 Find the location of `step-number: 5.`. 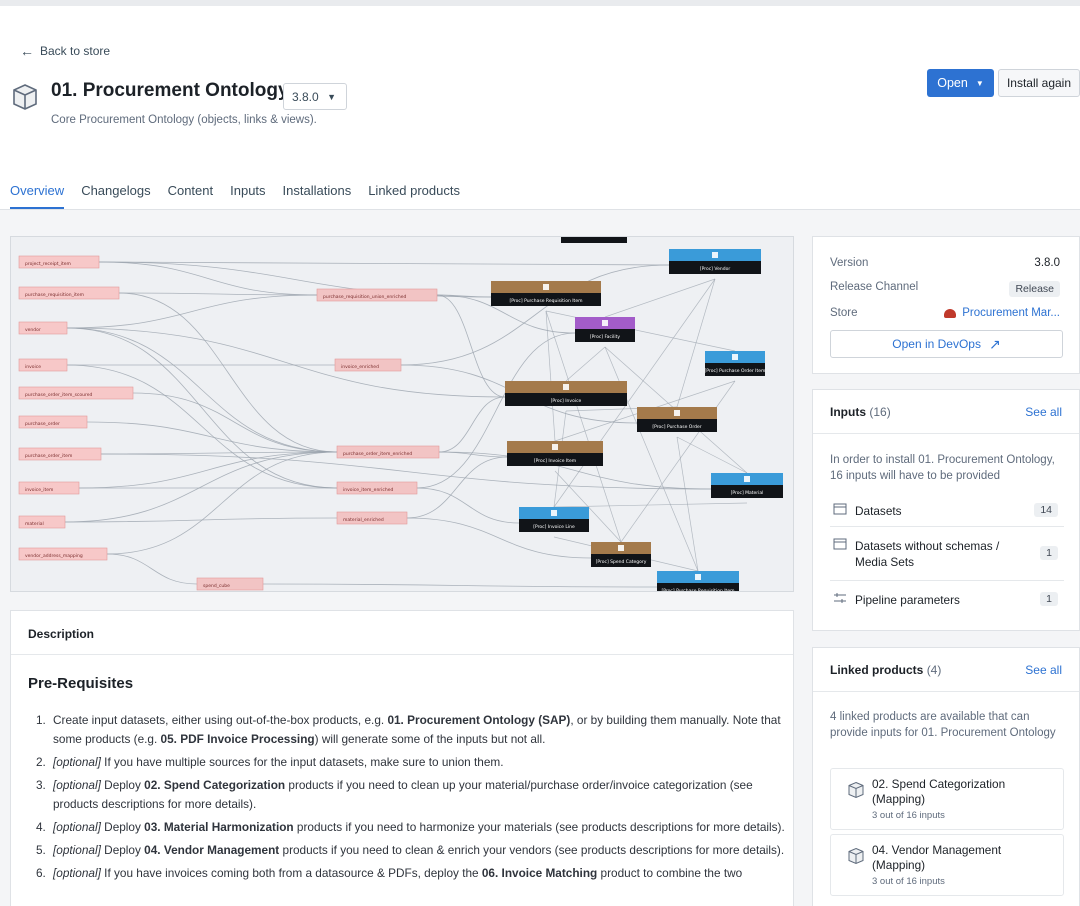

step-number: 5. is located at coordinates (41, 850).